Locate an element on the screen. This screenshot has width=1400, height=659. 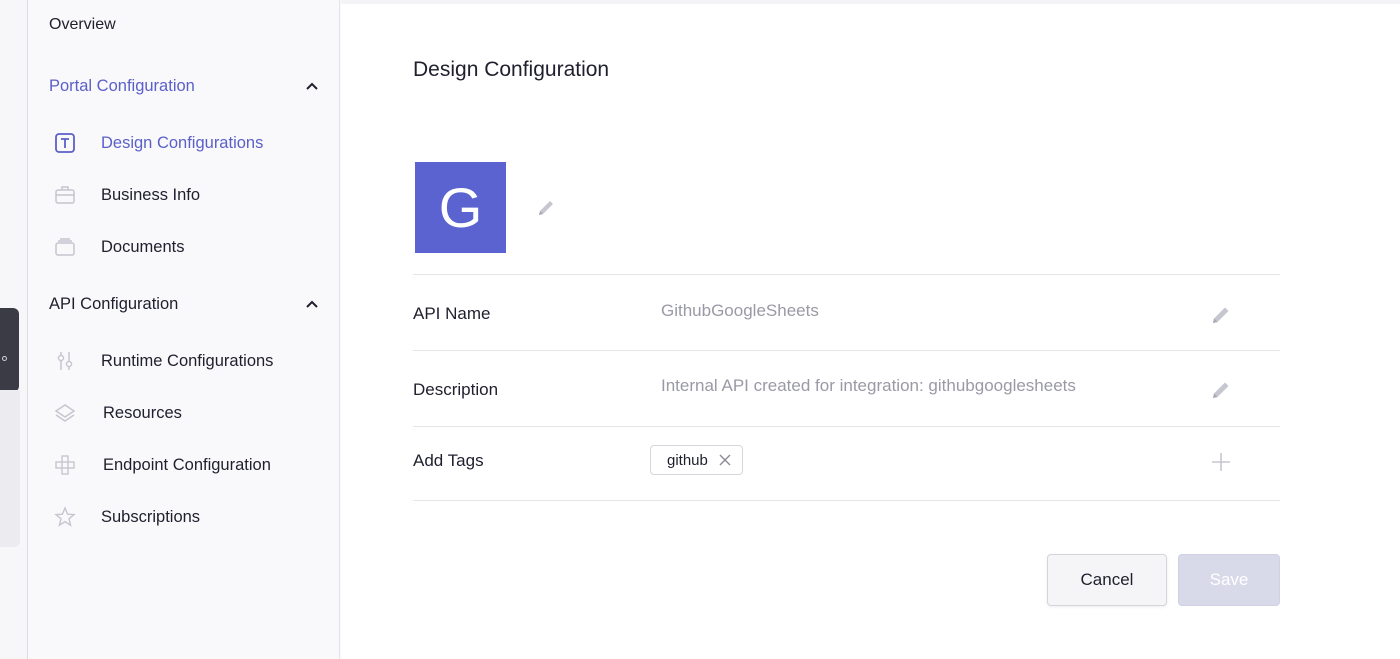
handle-icon is located at coordinates (4, 358).